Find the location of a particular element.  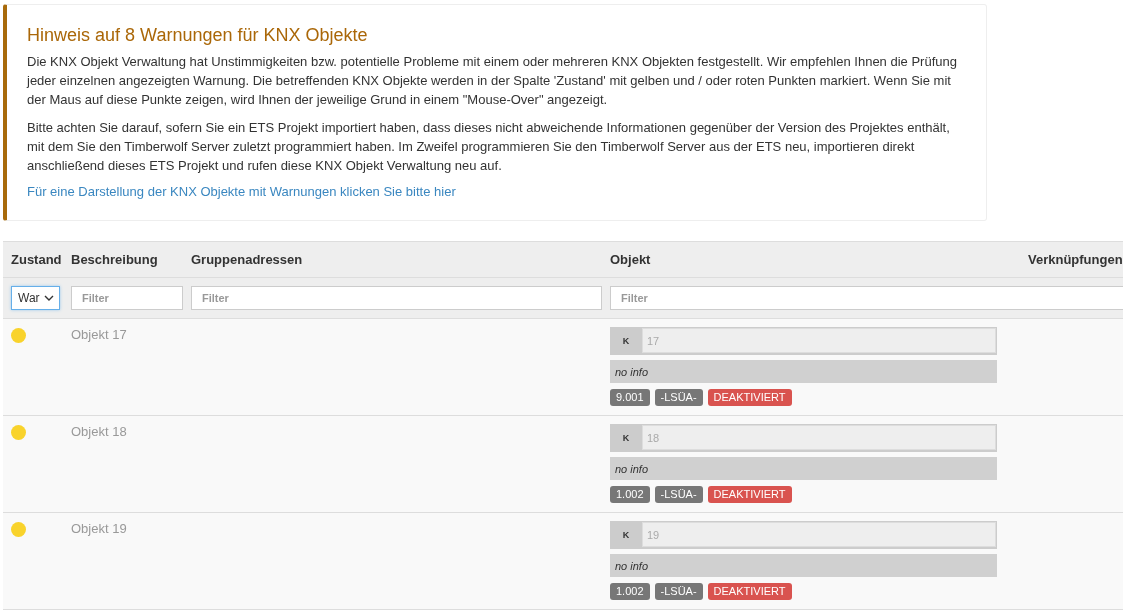

notice-paragraph: Die KNX Objekt Verwaltung hat Unstimmigkeiten bzw. potentielle Probleme mit einem oder mehreren KNX Objekten festgestellt. Wir empfehlen Ihnen die Prüfung jeder einzelnen angezeigten Warnung. Die betreffenden KNX Objekte werden in der Spalte 'Zustand' mit gelben und / oder roten Punkten markiert. Wenn Sie mit der Maus auf diese Punkte zeigen, wird Ihnen der jeweilige Grund in einem "Mouse-Over" angezeigt. is located at coordinates (492, 81).